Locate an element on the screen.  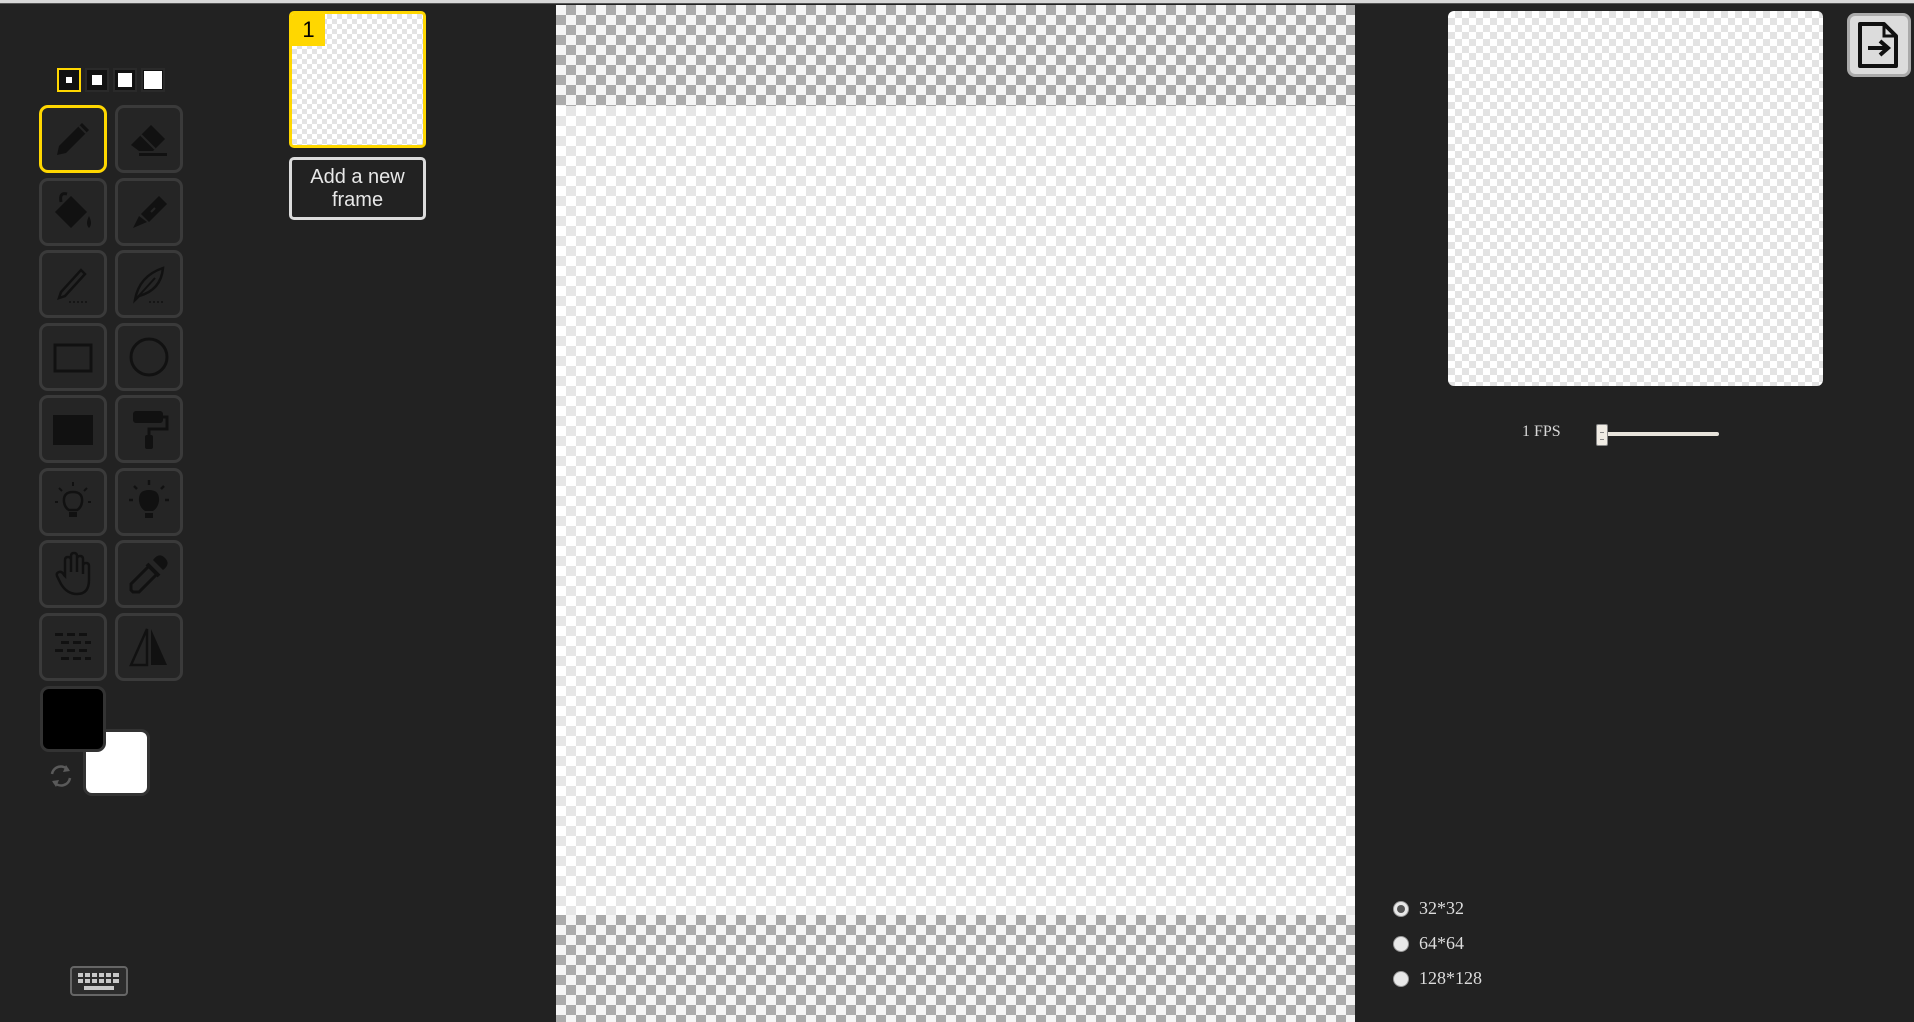
tool-paint-bucket is located at coordinates (73, 211).